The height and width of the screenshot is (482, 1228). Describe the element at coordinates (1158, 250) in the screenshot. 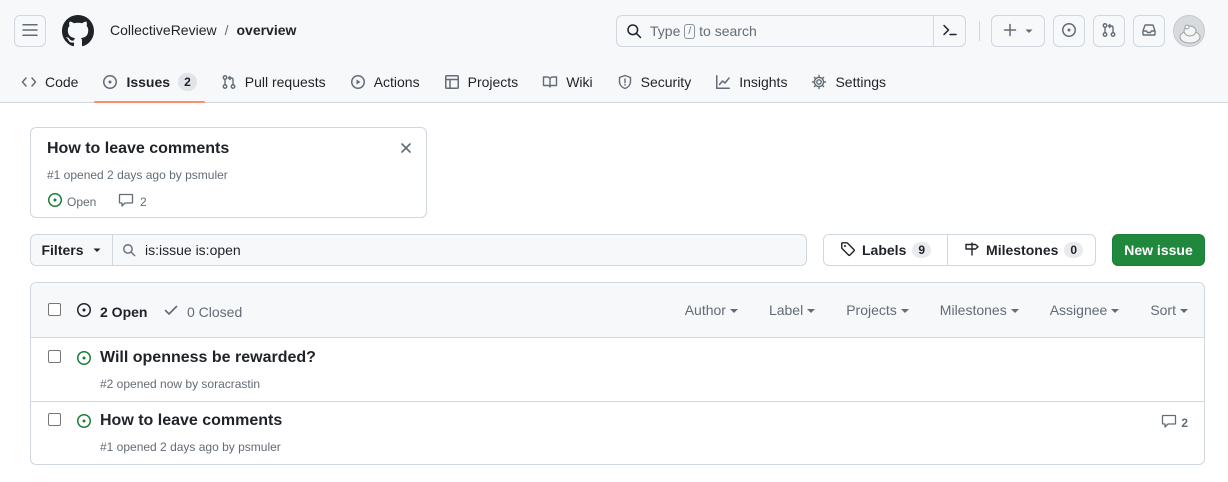

I see `new-issue-button: New issue` at that location.